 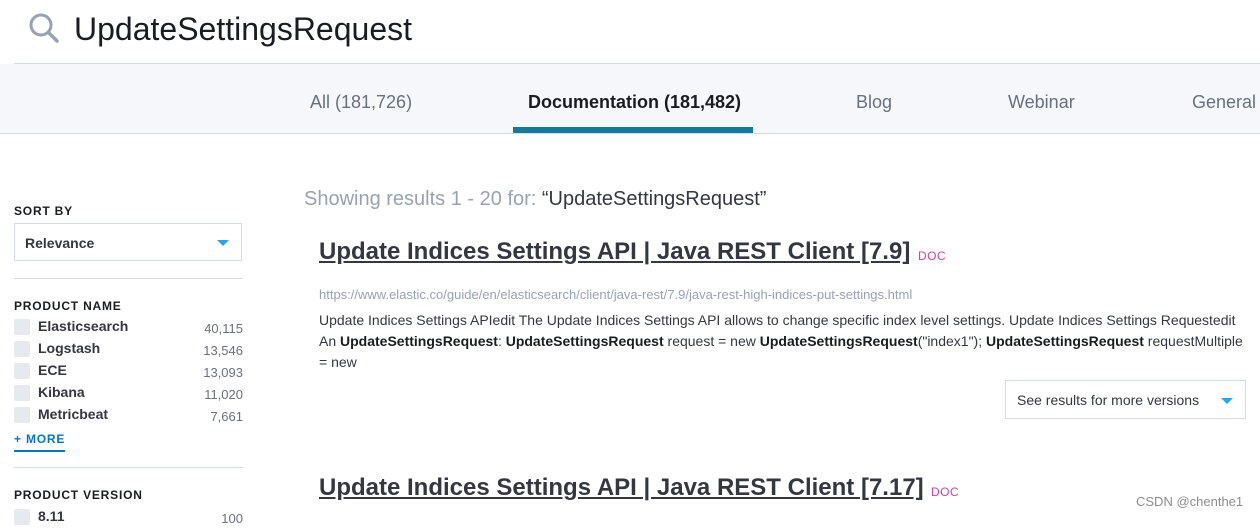 I want to click on facet-count: 100, so click(x=232, y=518).